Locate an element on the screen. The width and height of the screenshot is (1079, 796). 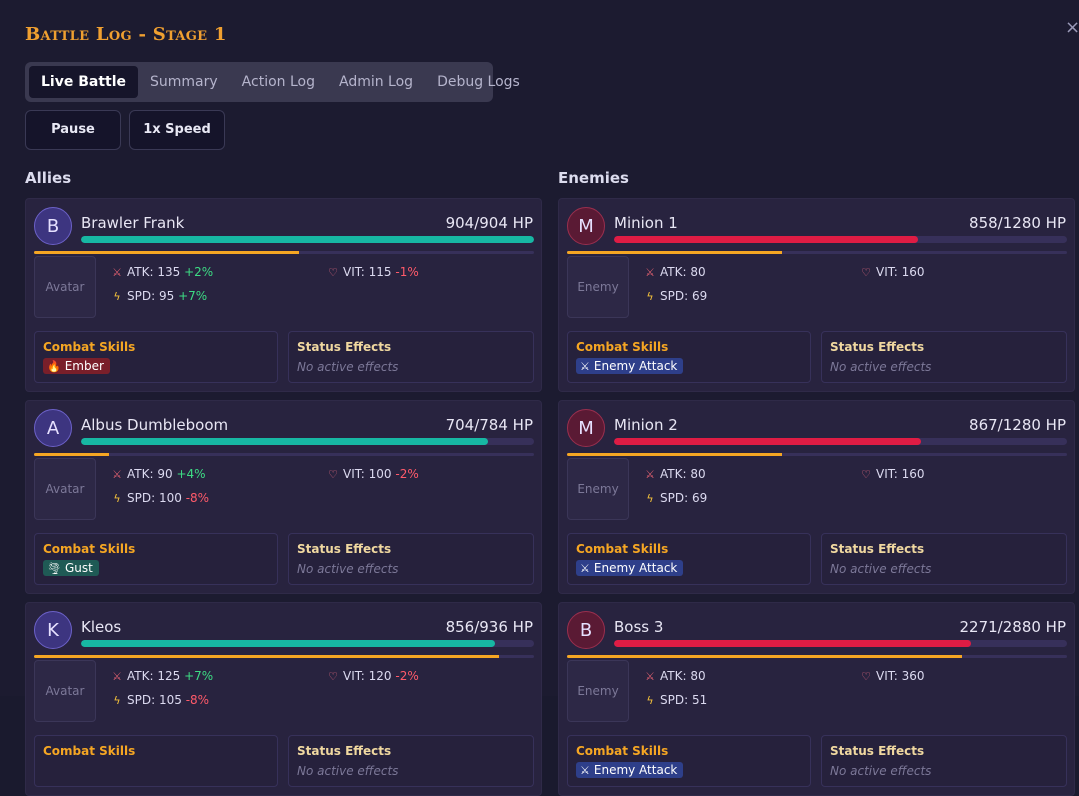
stat-vit: ♡ VIT: 115 -1% is located at coordinates (372, 272).